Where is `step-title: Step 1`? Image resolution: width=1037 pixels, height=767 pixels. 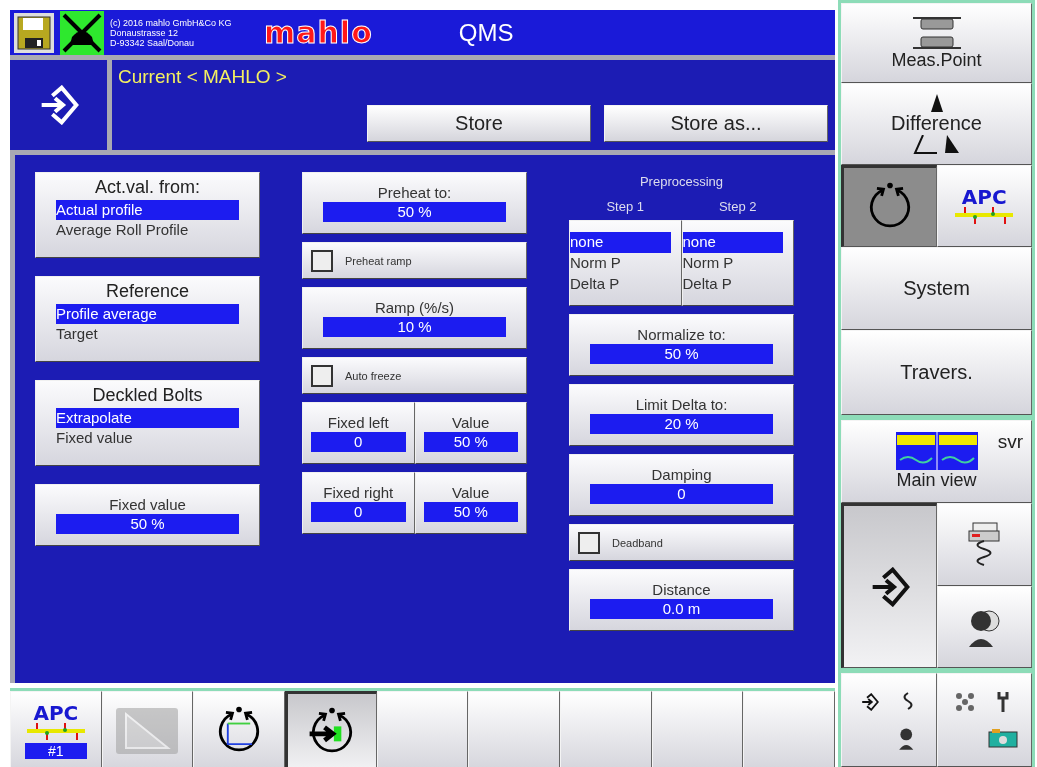 step-title: Step 1 is located at coordinates (625, 206).